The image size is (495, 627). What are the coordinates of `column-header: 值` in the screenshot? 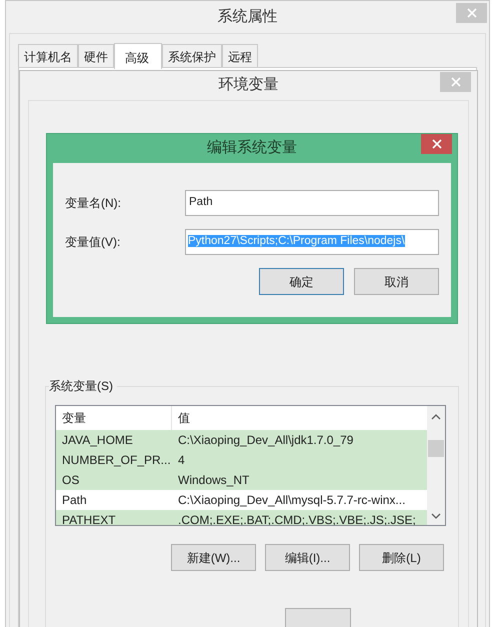 It's located at (181, 418).